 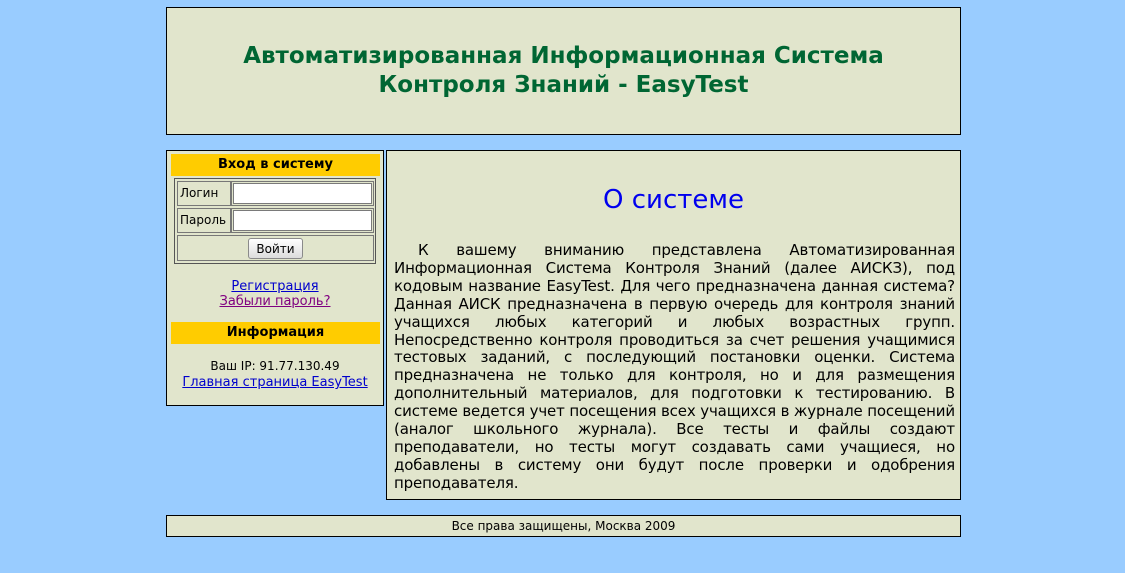 What do you see at coordinates (275, 366) in the screenshot?
I see `ip-address-text: Ваш IP: 91.77.130.49` at bounding box center [275, 366].